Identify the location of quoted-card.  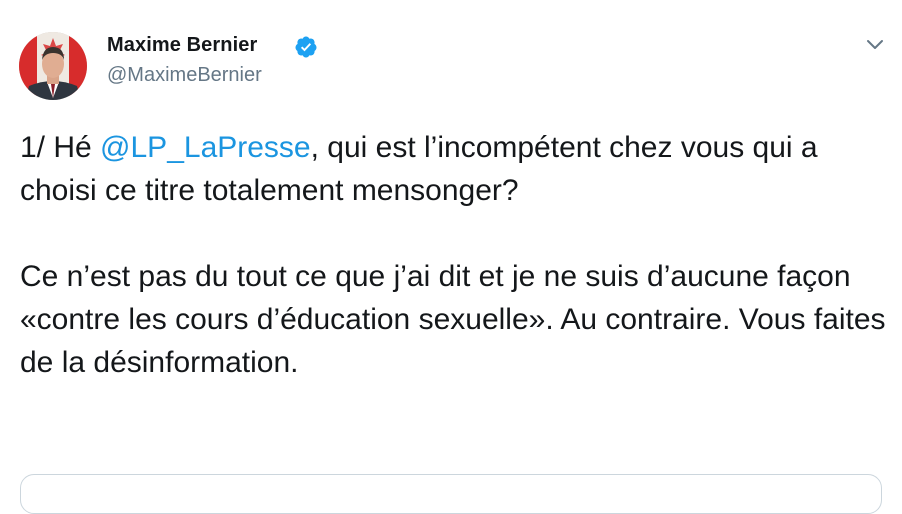
(451, 494).